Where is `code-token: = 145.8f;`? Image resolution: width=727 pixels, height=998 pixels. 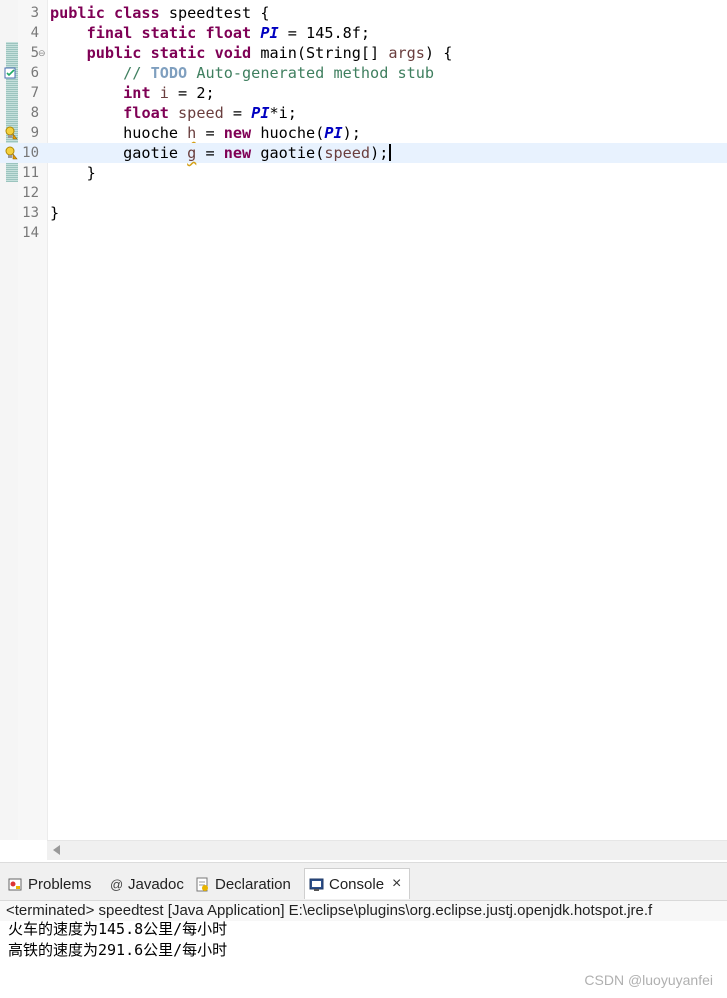
code-token: = 145.8f; is located at coordinates (324, 33).